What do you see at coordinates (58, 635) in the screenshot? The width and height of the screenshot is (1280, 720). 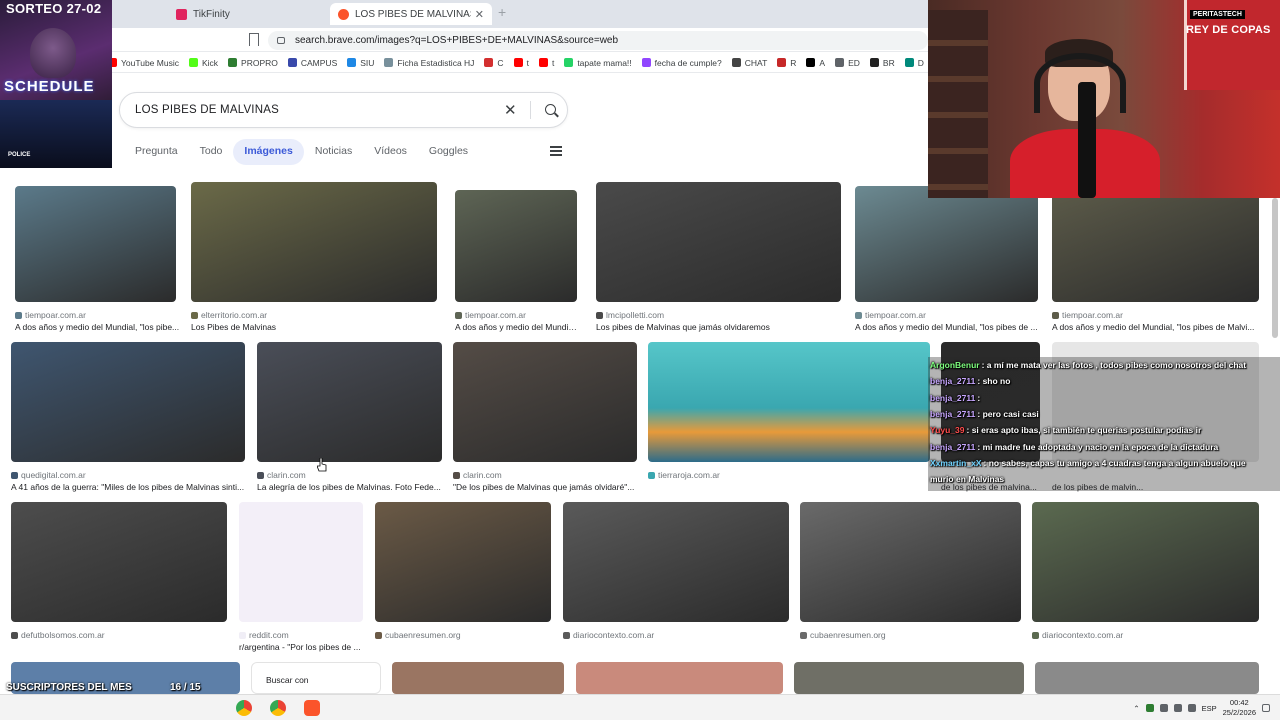 I see `result-source: defutbolsomos.com.ar` at bounding box center [58, 635].